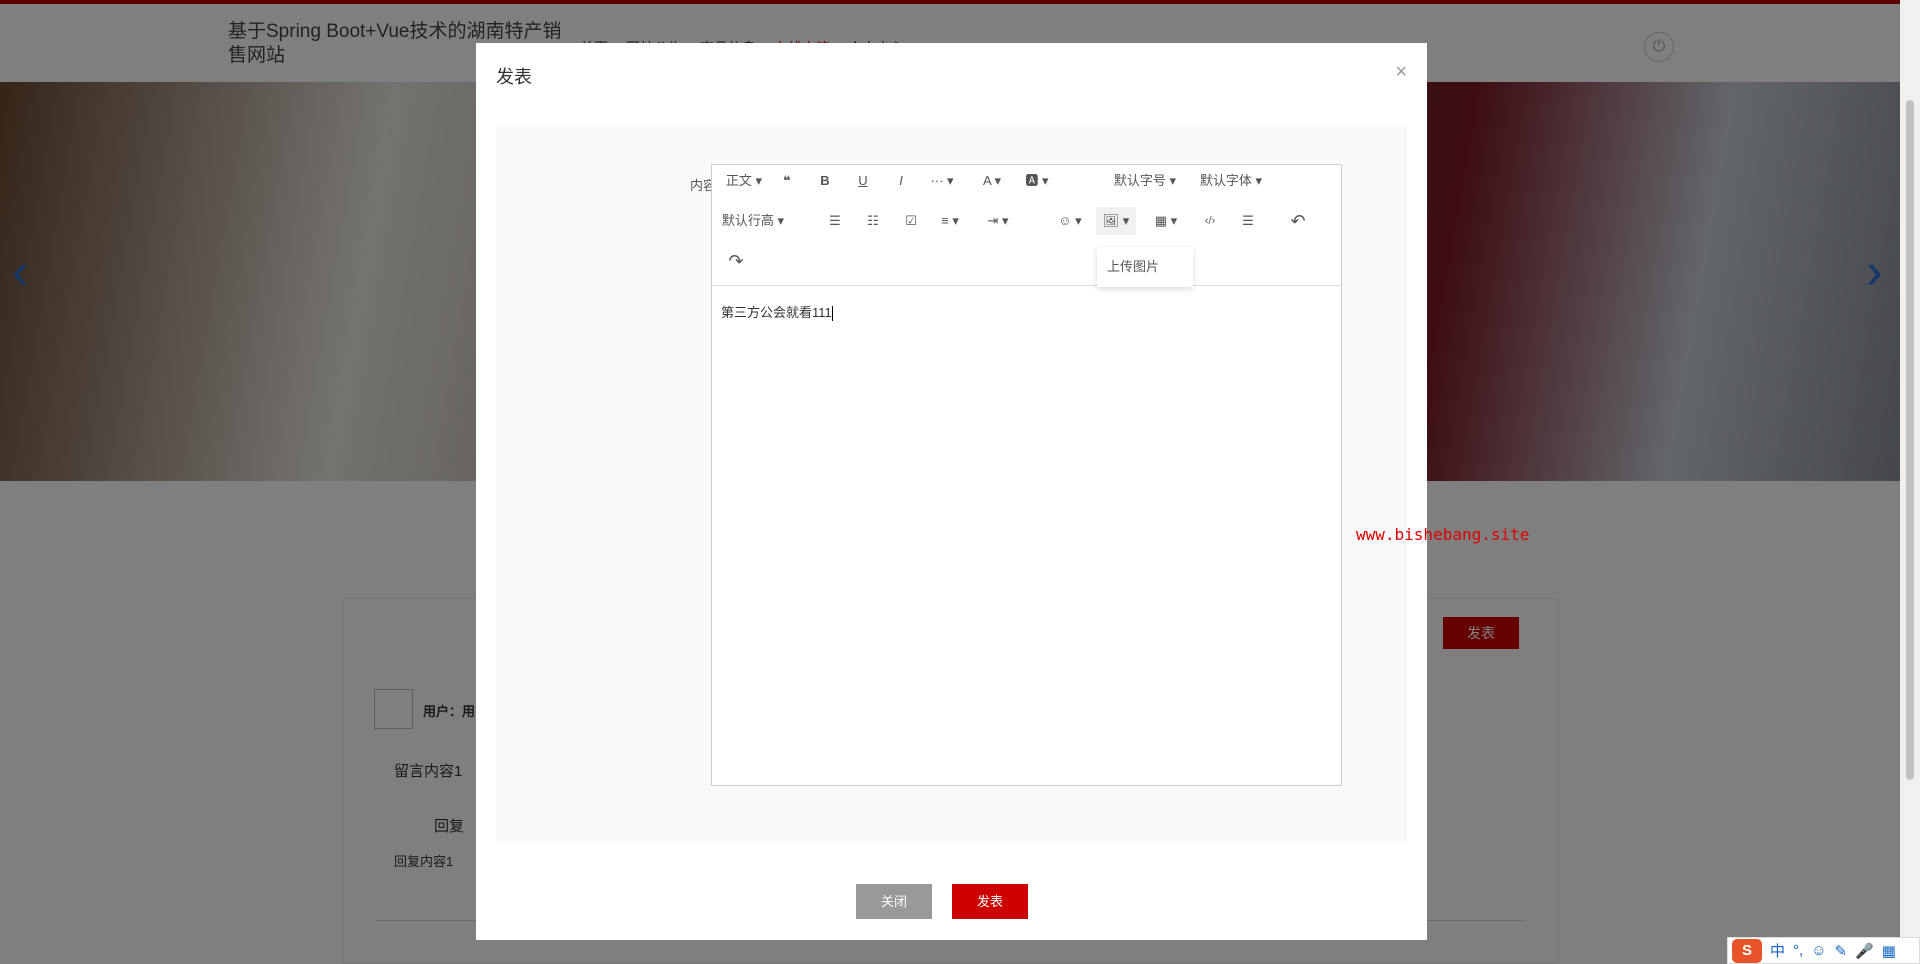 The width and height of the screenshot is (1920, 964). I want to click on background-color-icon: 🅰 ▾, so click(1037, 181).